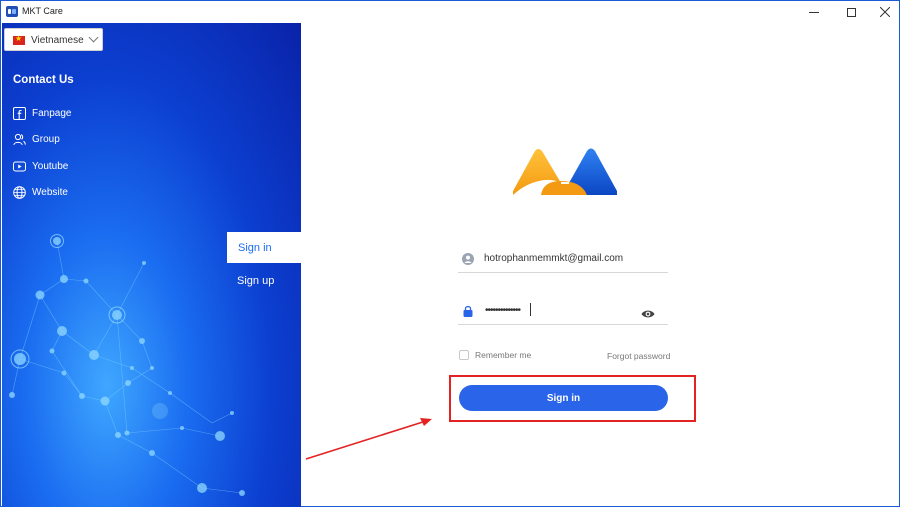  What do you see at coordinates (19, 192) in the screenshot?
I see `globe-icon` at bounding box center [19, 192].